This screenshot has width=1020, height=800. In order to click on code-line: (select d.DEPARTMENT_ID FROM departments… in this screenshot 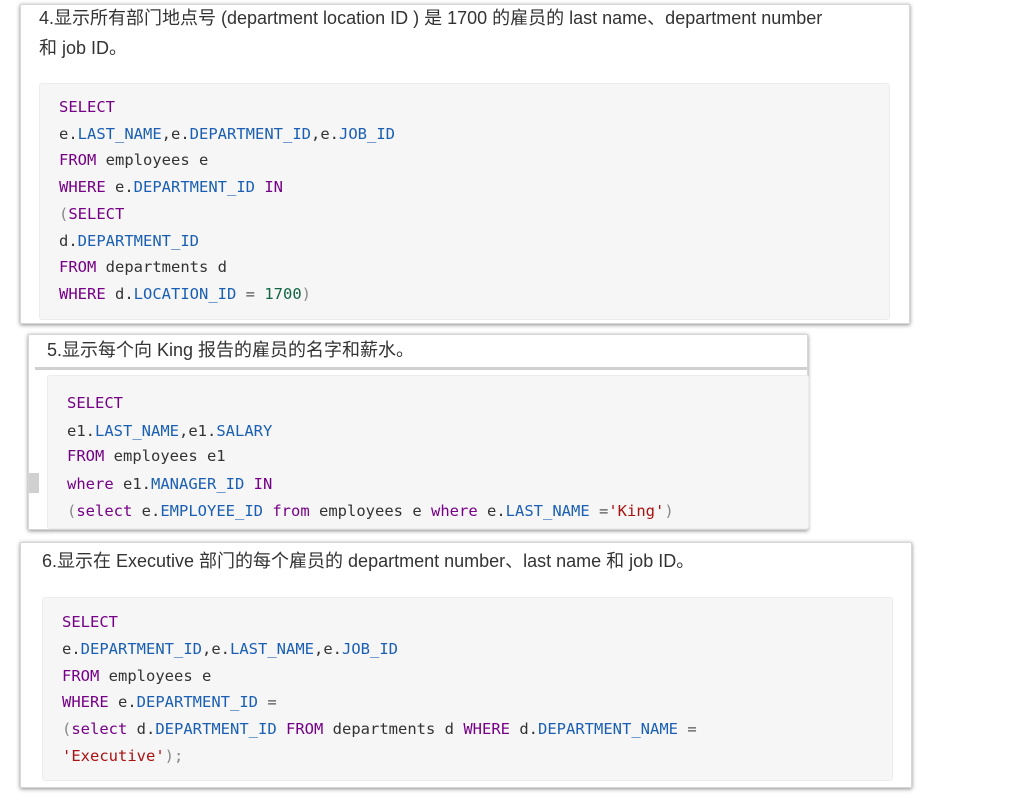, I will do `click(379, 729)`.